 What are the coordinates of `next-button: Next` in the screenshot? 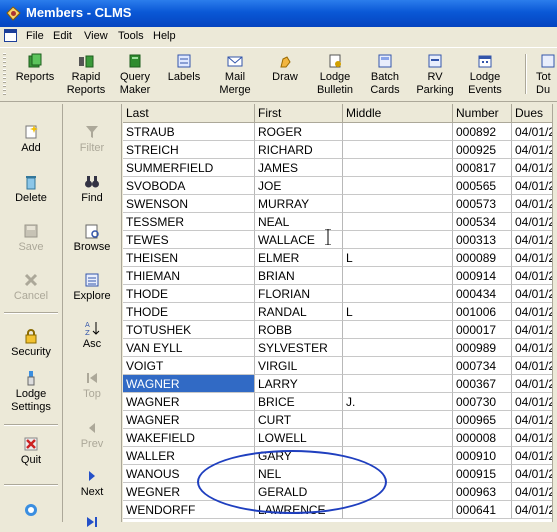 It's located at (92, 483).